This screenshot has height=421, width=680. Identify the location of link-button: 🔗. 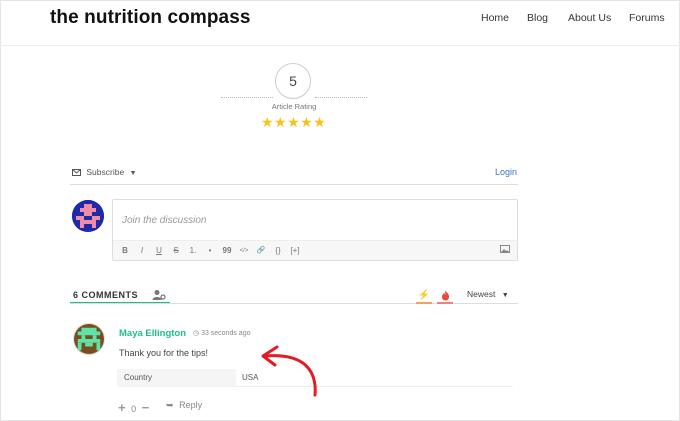
(261, 251).